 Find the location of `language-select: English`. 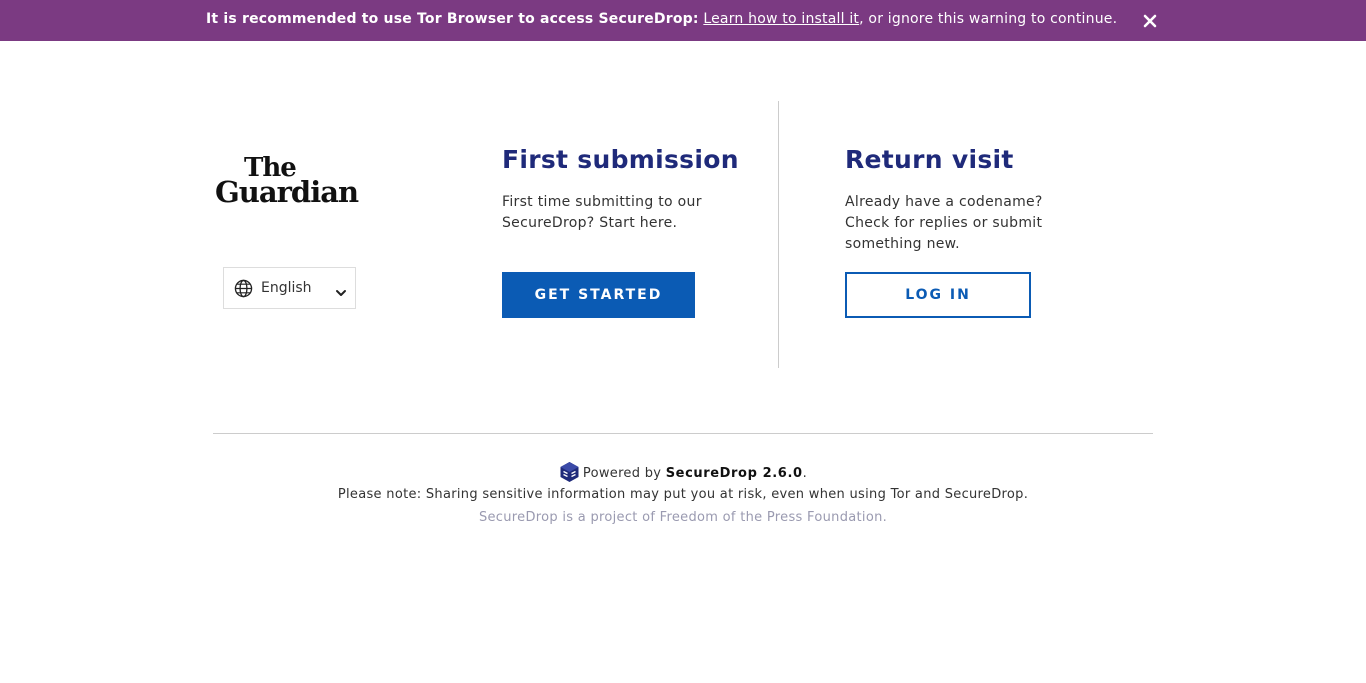

language-select: English is located at coordinates (289, 288).